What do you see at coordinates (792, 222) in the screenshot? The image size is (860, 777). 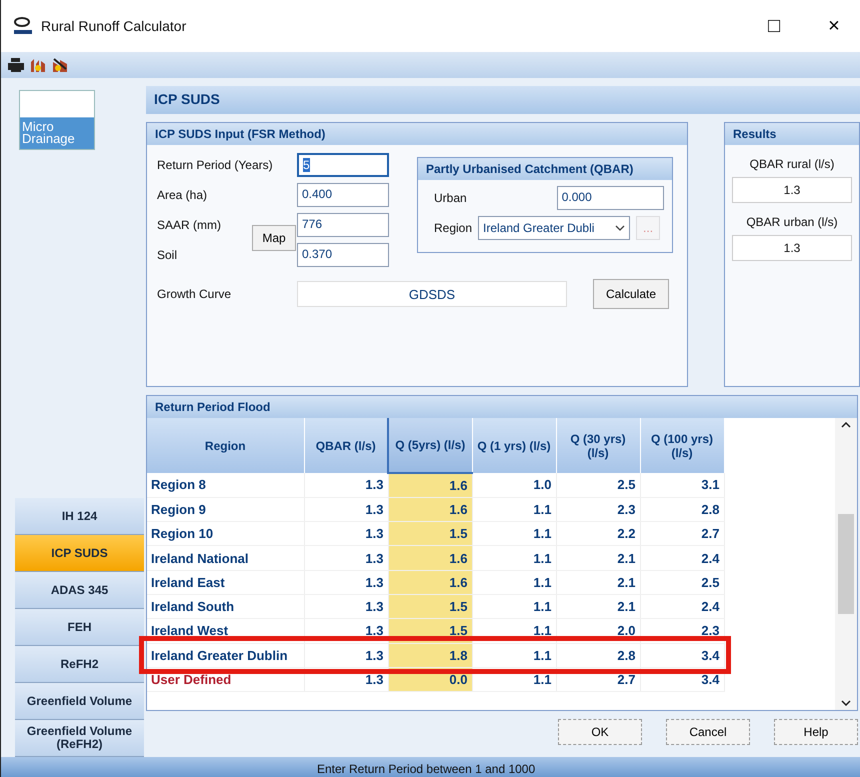 I see `result-label: QBAR urban (l/s)` at bounding box center [792, 222].